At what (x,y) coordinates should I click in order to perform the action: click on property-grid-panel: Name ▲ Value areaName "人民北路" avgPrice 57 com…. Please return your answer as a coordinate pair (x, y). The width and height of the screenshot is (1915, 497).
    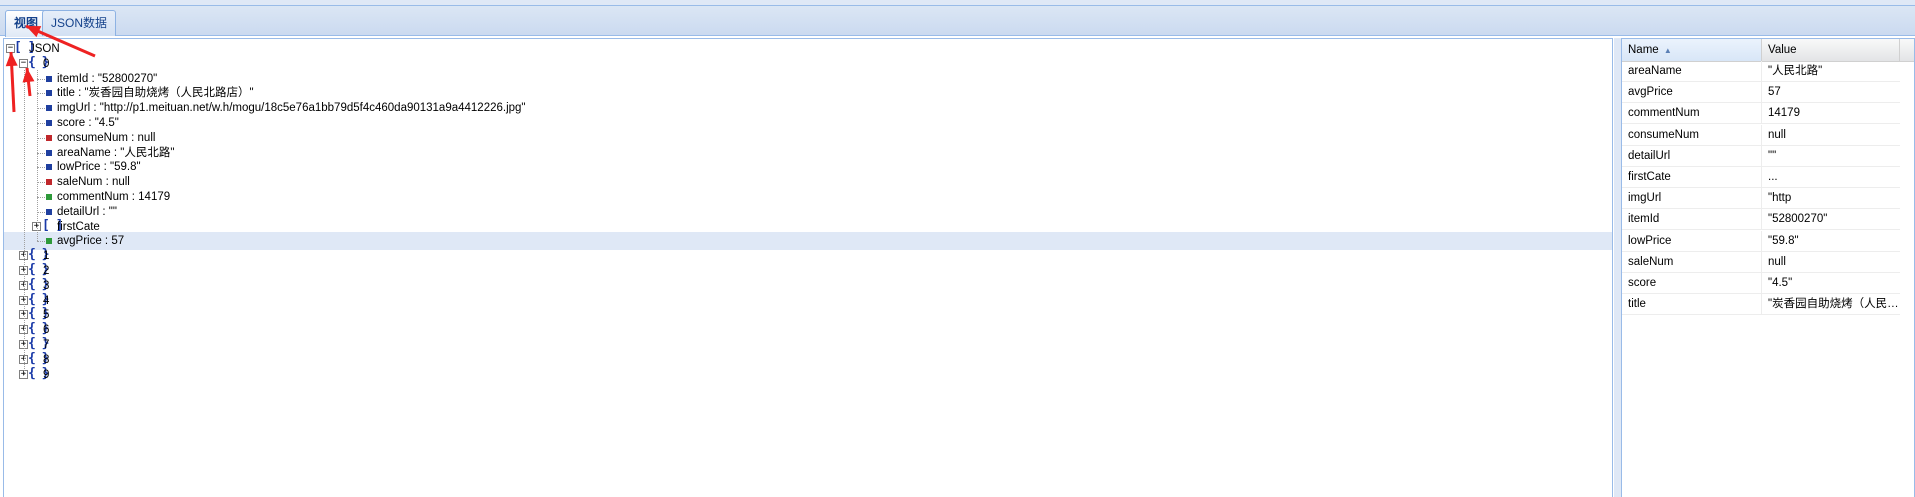
    Looking at the image, I should click on (1768, 267).